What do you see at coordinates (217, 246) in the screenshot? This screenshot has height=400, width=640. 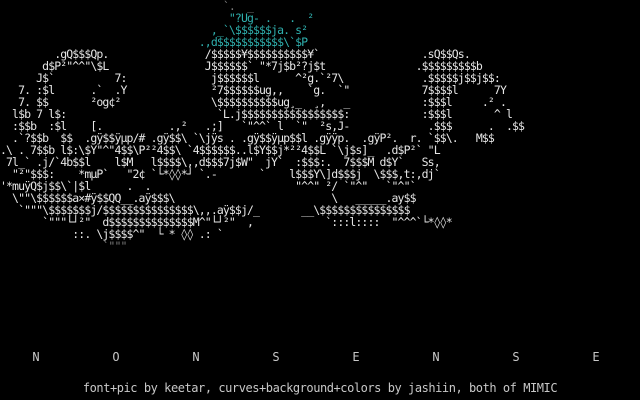 I see `ascii-art-line: `"""` at bounding box center [217, 246].